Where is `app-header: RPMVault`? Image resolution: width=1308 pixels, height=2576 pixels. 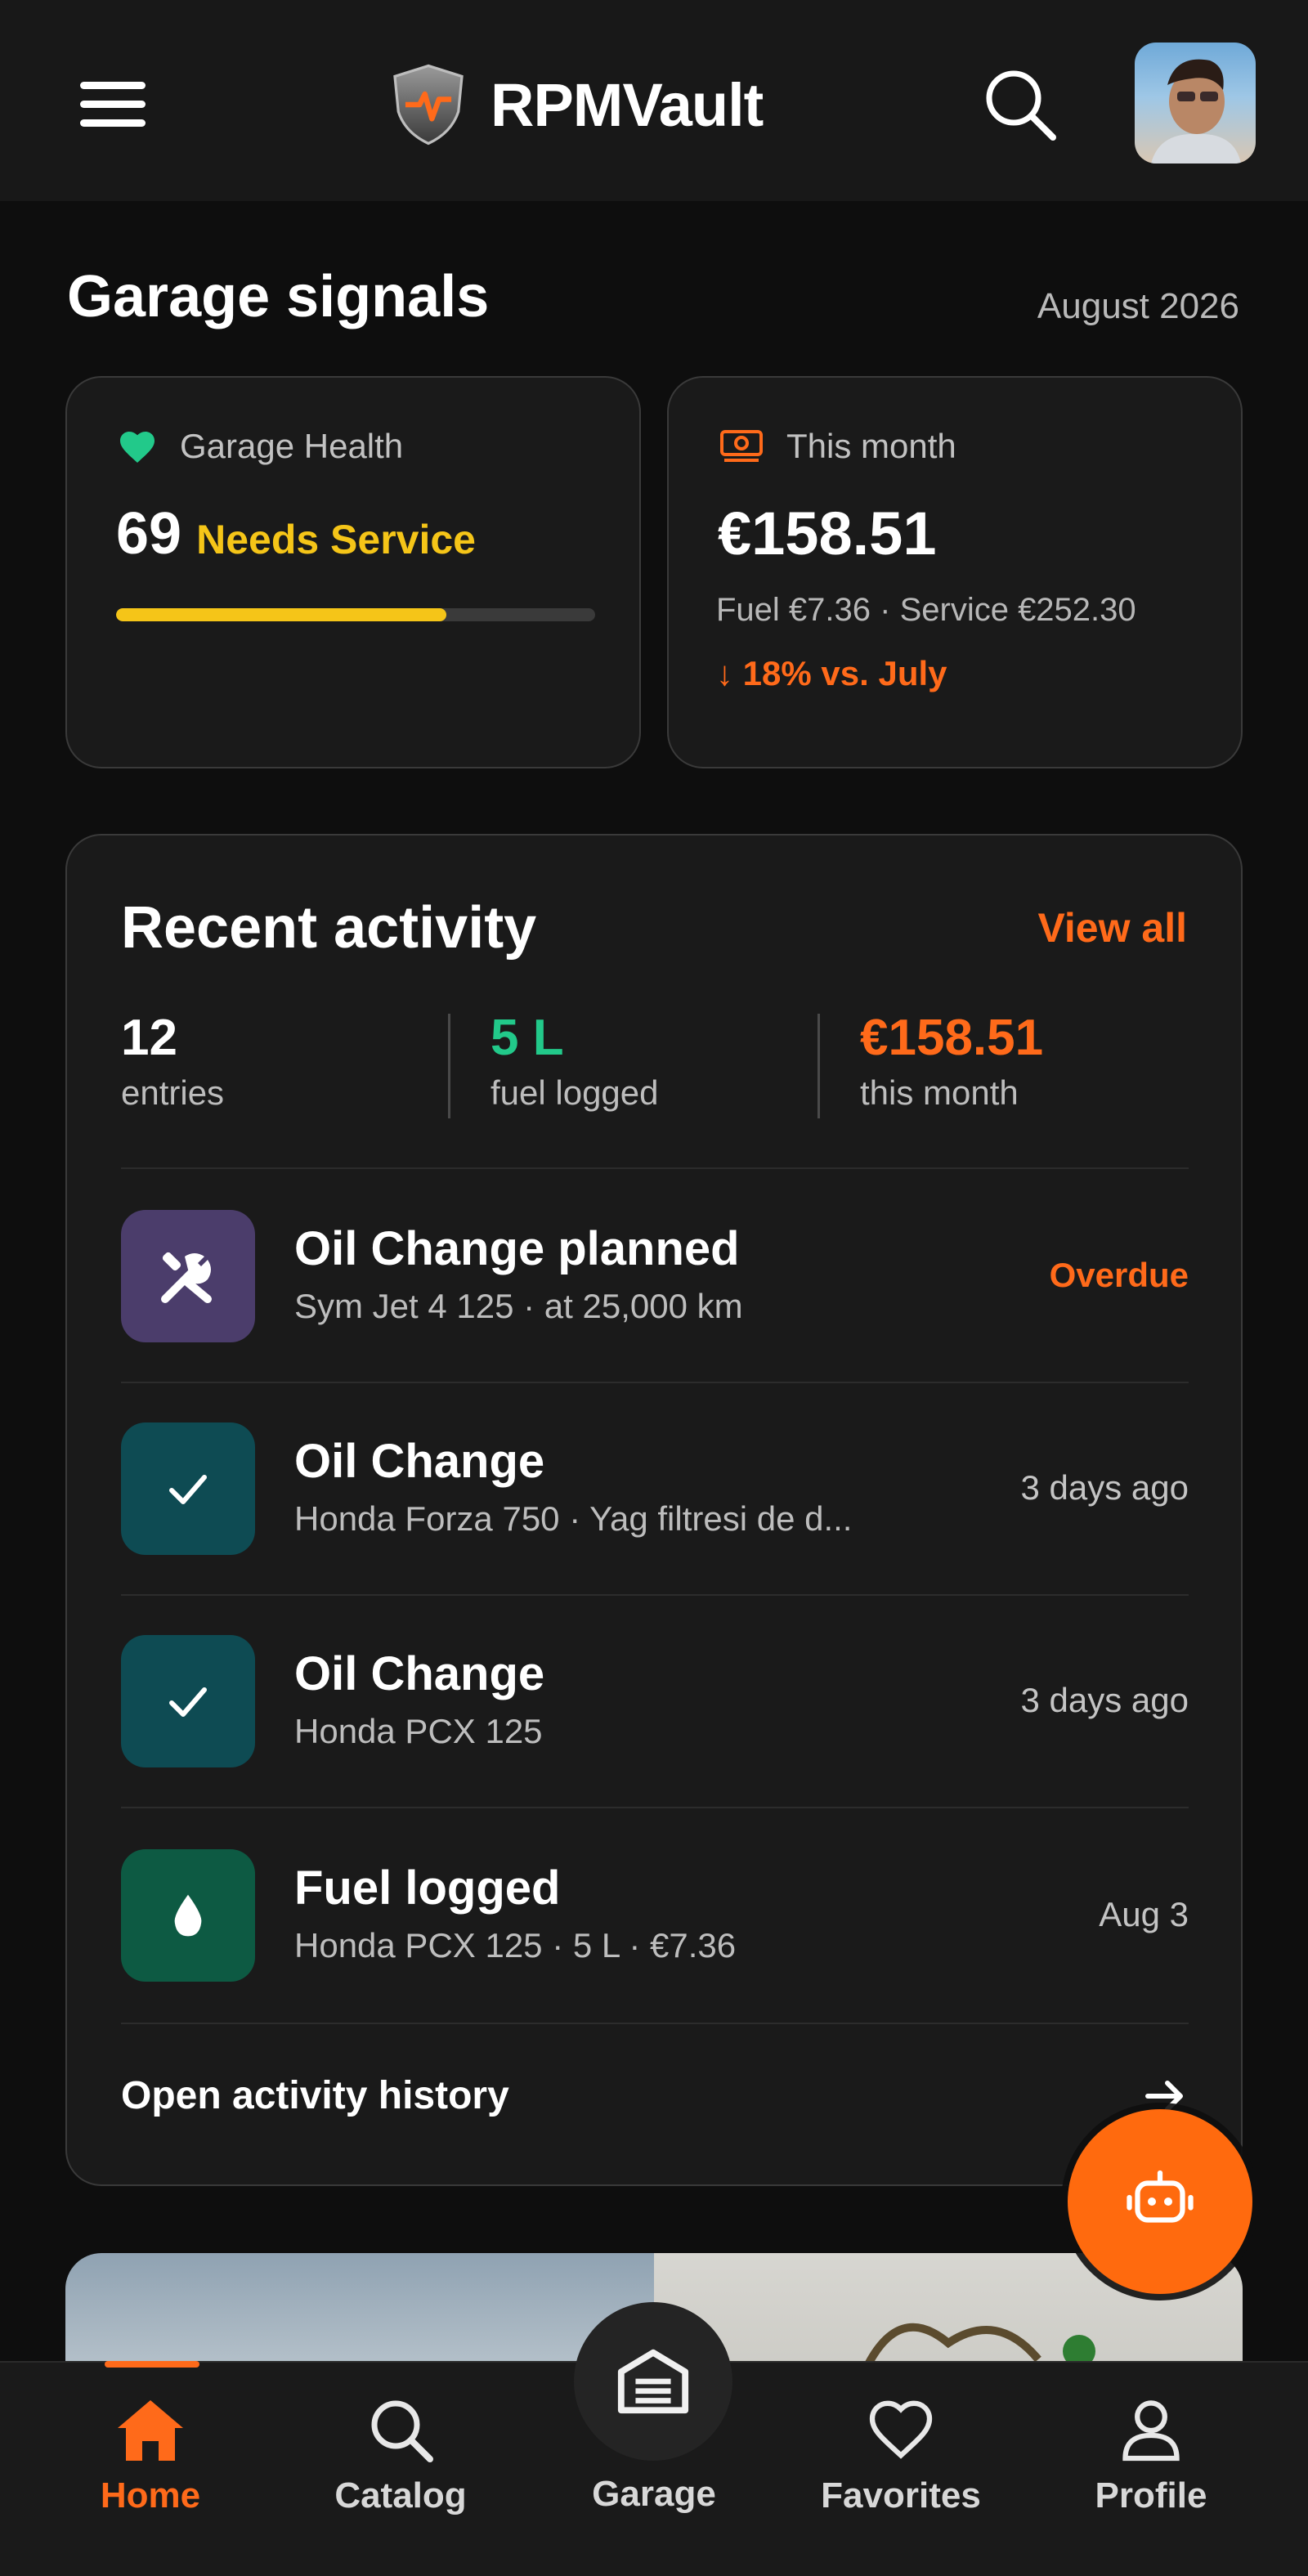 app-header: RPMVault is located at coordinates (654, 100).